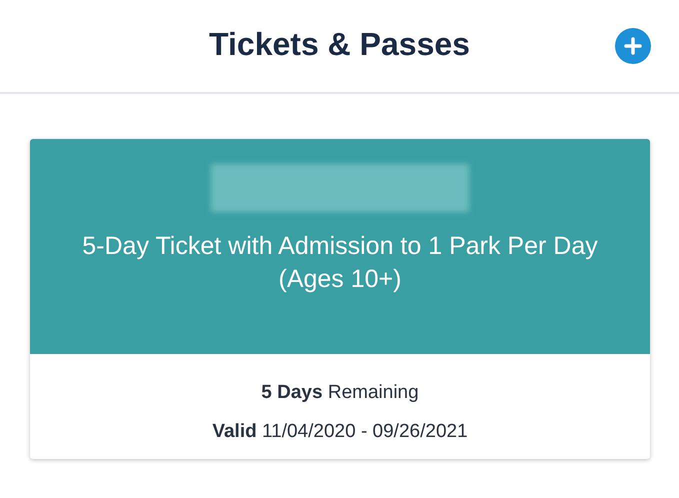  I want to click on validity-dates: Valid 11/04/2020 - 09/26/2021, so click(340, 432).